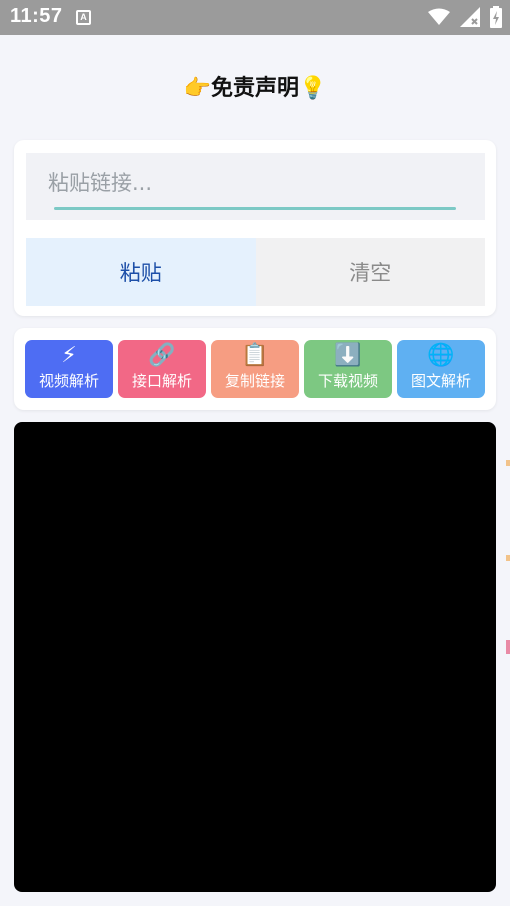 This screenshot has height=906, width=510. Describe the element at coordinates (141, 272) in the screenshot. I see `paste-button: 粘贴` at that location.